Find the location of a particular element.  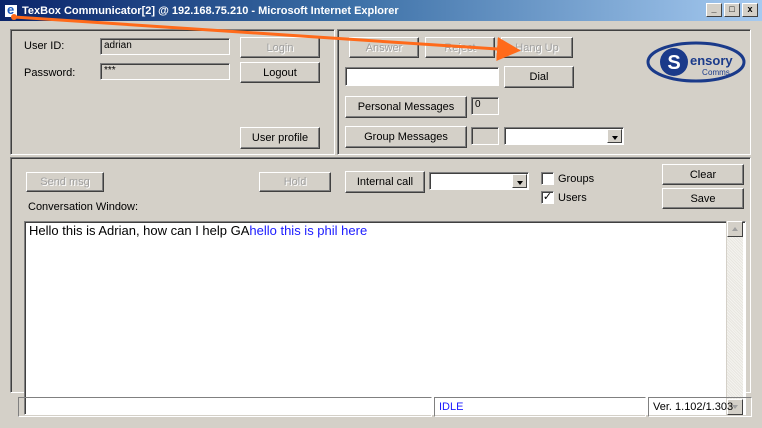

personal-messages-count: 0 is located at coordinates (485, 106).